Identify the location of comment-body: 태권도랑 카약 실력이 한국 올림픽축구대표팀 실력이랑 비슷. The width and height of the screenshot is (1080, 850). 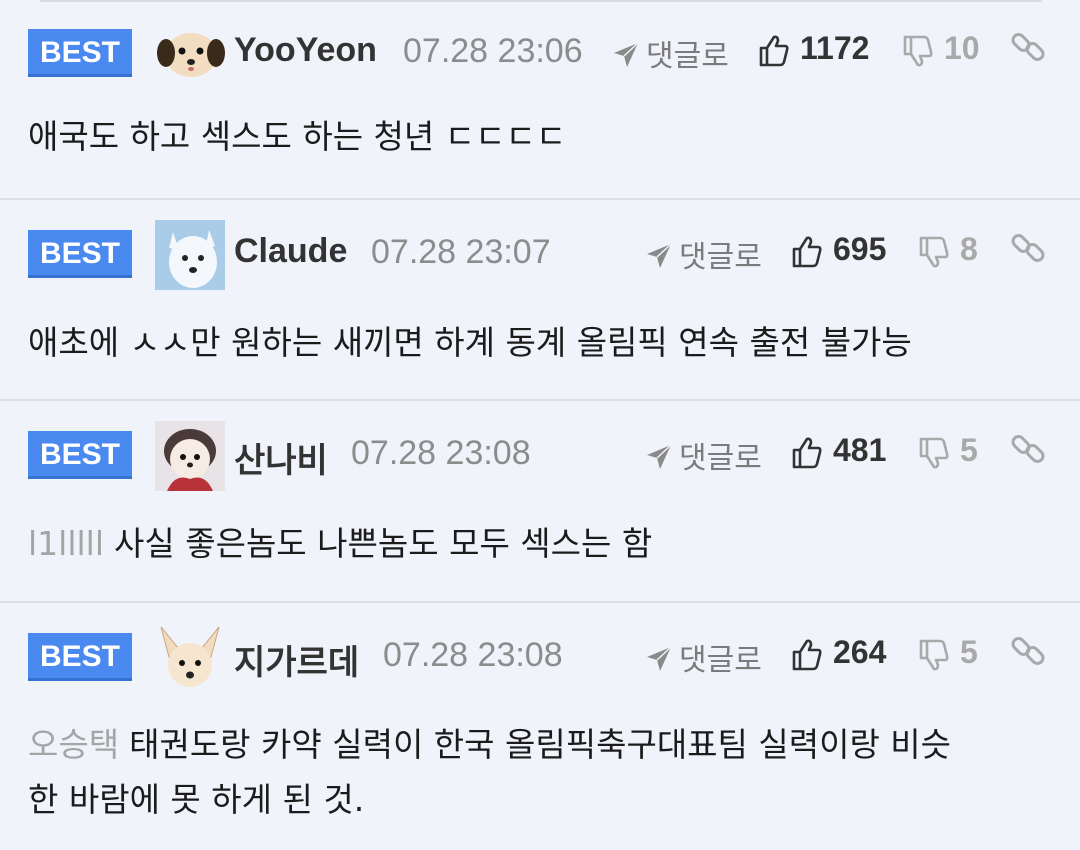
(540, 744).